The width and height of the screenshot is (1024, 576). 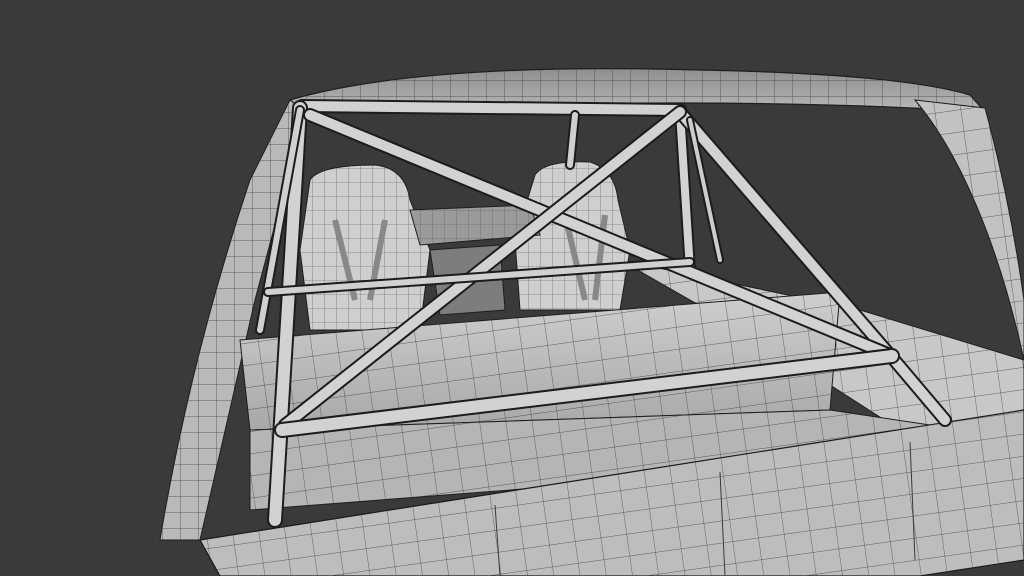 I want to click on left-seat, so click(x=365, y=247).